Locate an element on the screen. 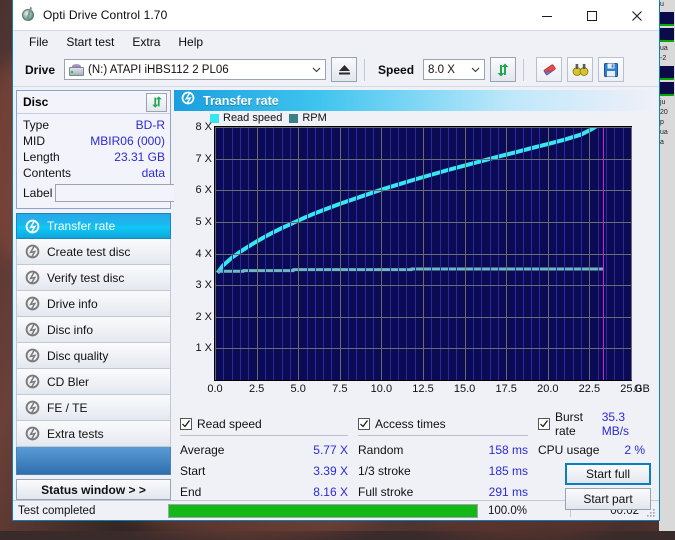 This screenshot has width=675, height=540. window-controls is located at coordinates (591, 15).